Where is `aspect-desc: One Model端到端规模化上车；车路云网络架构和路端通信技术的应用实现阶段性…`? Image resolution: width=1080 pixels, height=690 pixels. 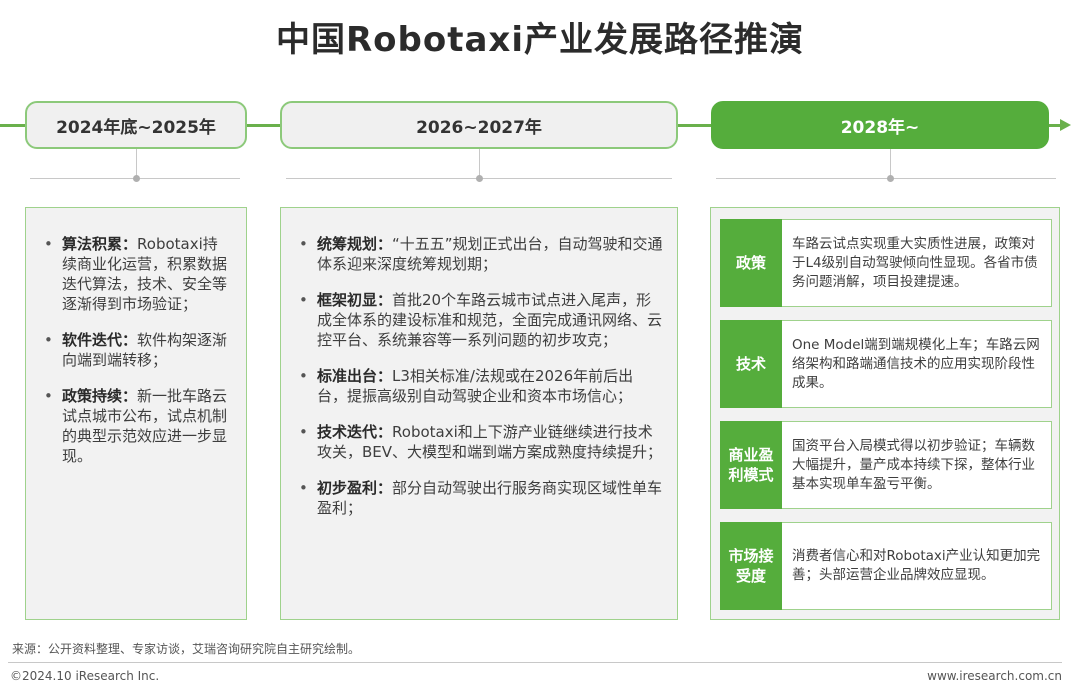 aspect-desc: One Model端到端规模化上车；车路云网络架构和路端通信技术的应用实现阶段性… is located at coordinates (917, 364).